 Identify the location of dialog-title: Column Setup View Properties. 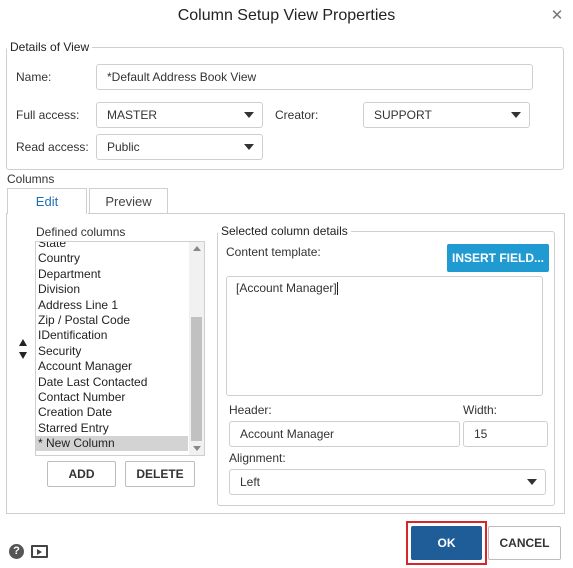
(286, 15).